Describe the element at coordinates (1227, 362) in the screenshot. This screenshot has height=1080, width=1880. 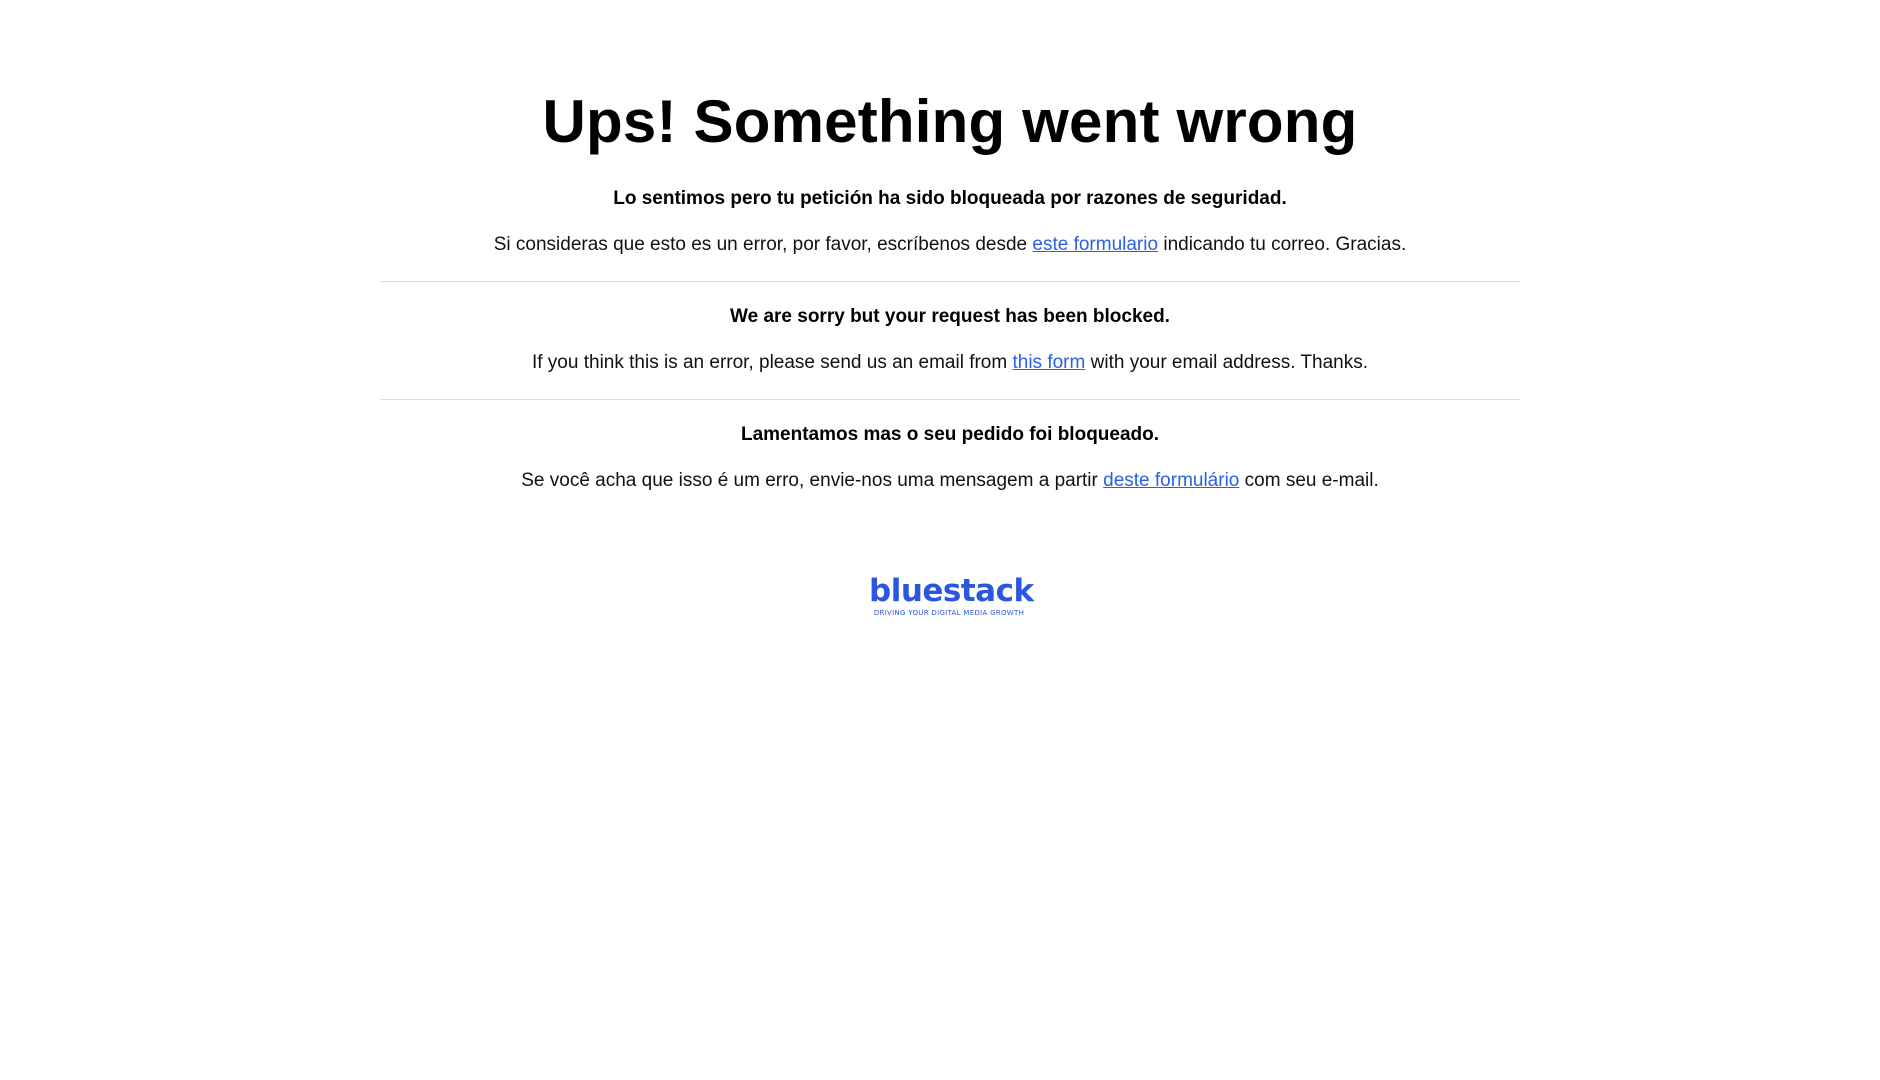
I see `message-text-after: with your email address. Thanks.` at that location.